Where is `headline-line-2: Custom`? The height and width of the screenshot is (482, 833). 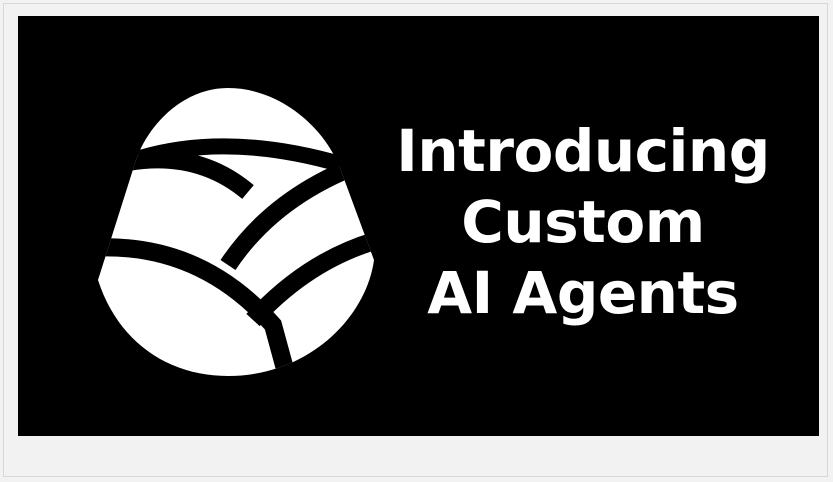 headline-line-2: Custom is located at coordinates (583, 222).